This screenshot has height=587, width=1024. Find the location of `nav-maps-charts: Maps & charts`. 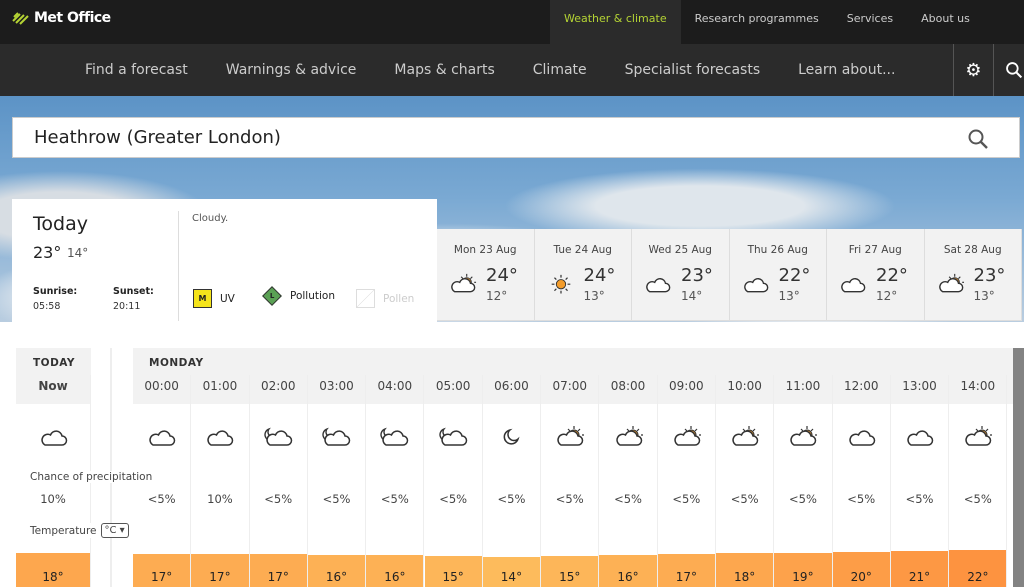

nav-maps-charts: Maps & charts is located at coordinates (444, 70).